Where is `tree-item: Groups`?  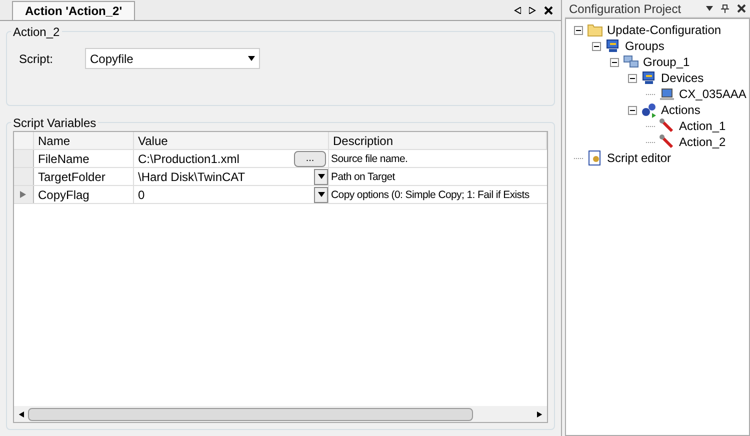
tree-item: Groups is located at coordinates (644, 46).